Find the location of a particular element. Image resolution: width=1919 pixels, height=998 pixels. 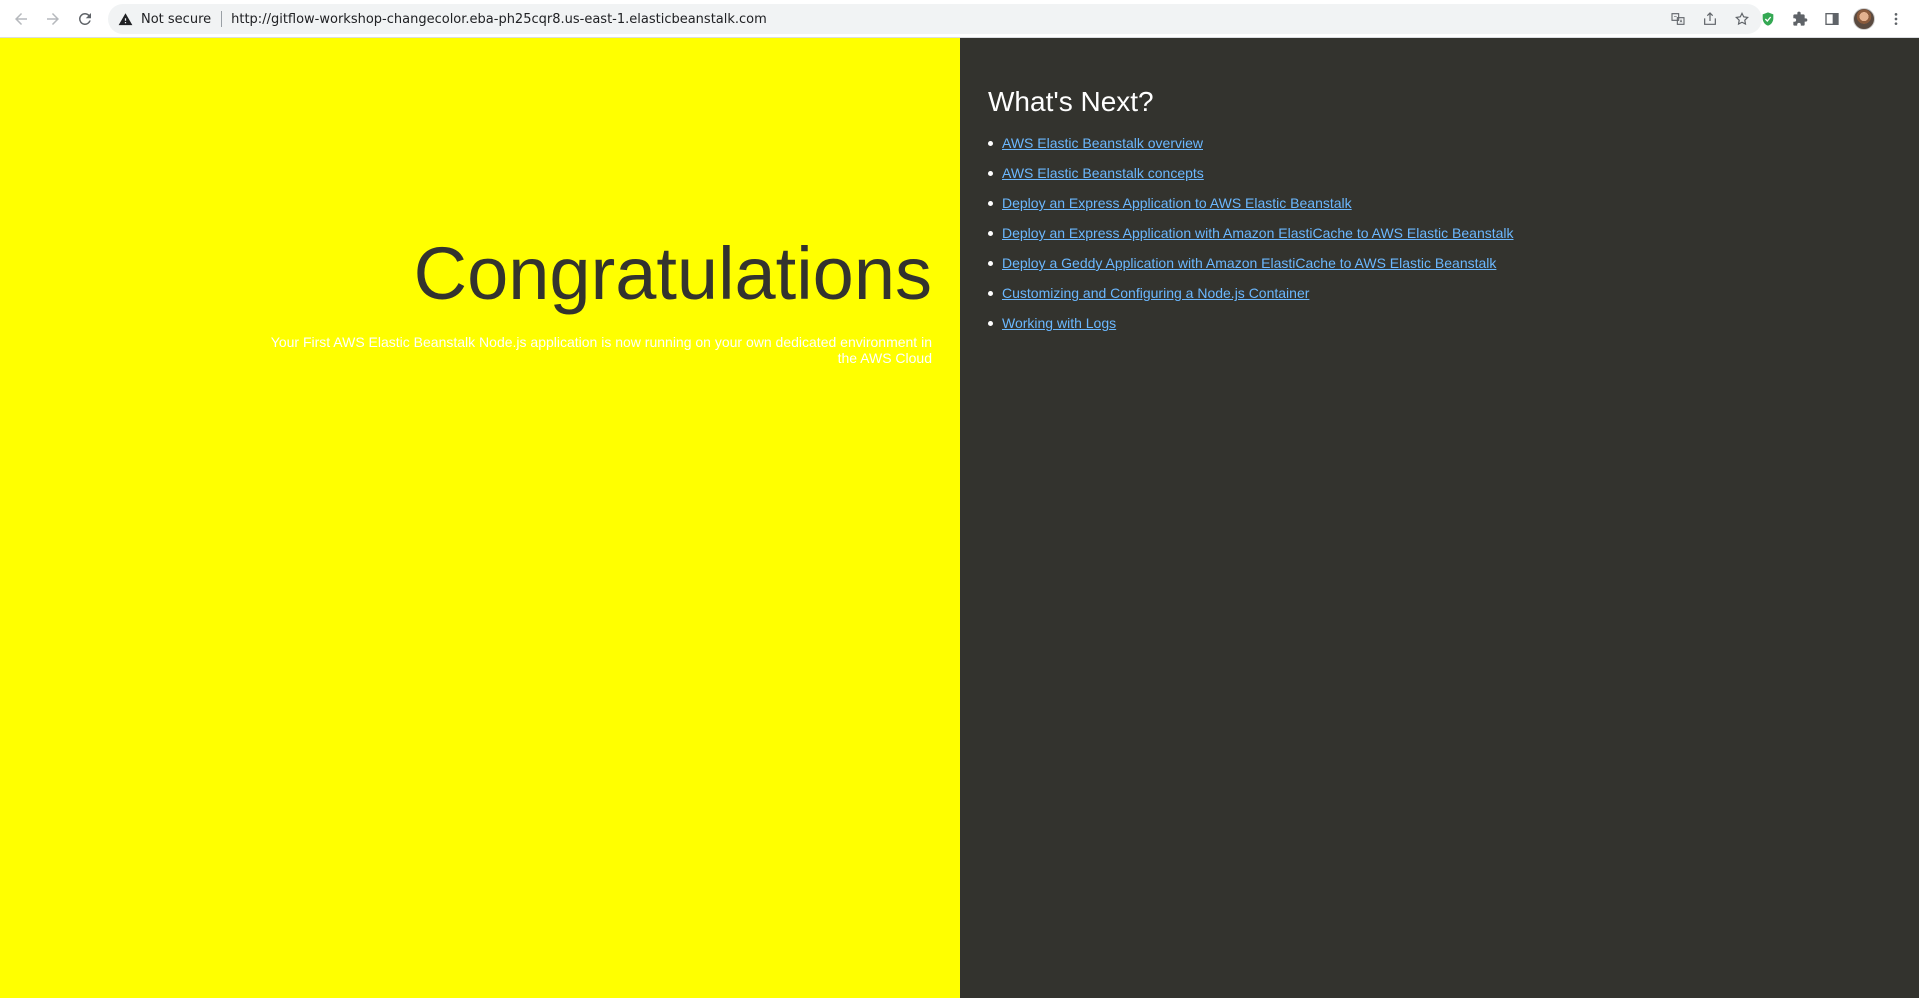

share-icon is located at coordinates (1710, 19).